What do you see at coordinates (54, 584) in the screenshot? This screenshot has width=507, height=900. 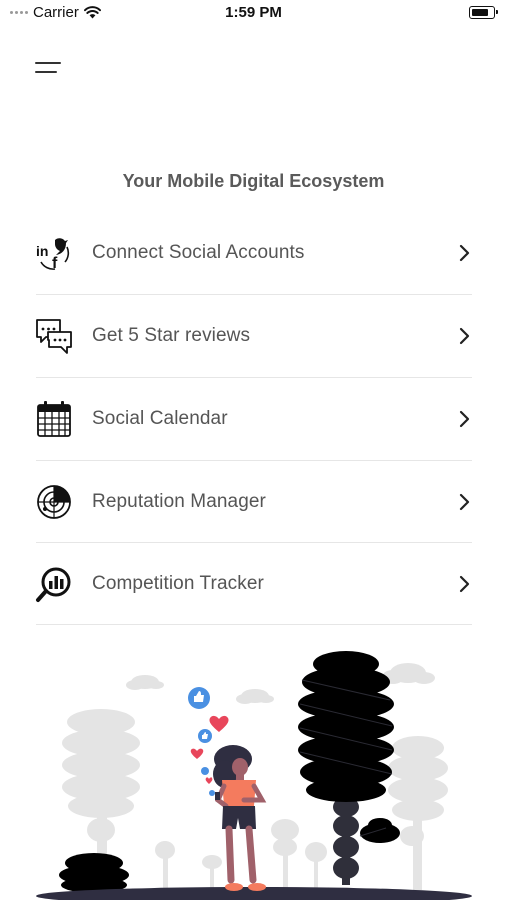 I see `analytics-search-icon` at bounding box center [54, 584].